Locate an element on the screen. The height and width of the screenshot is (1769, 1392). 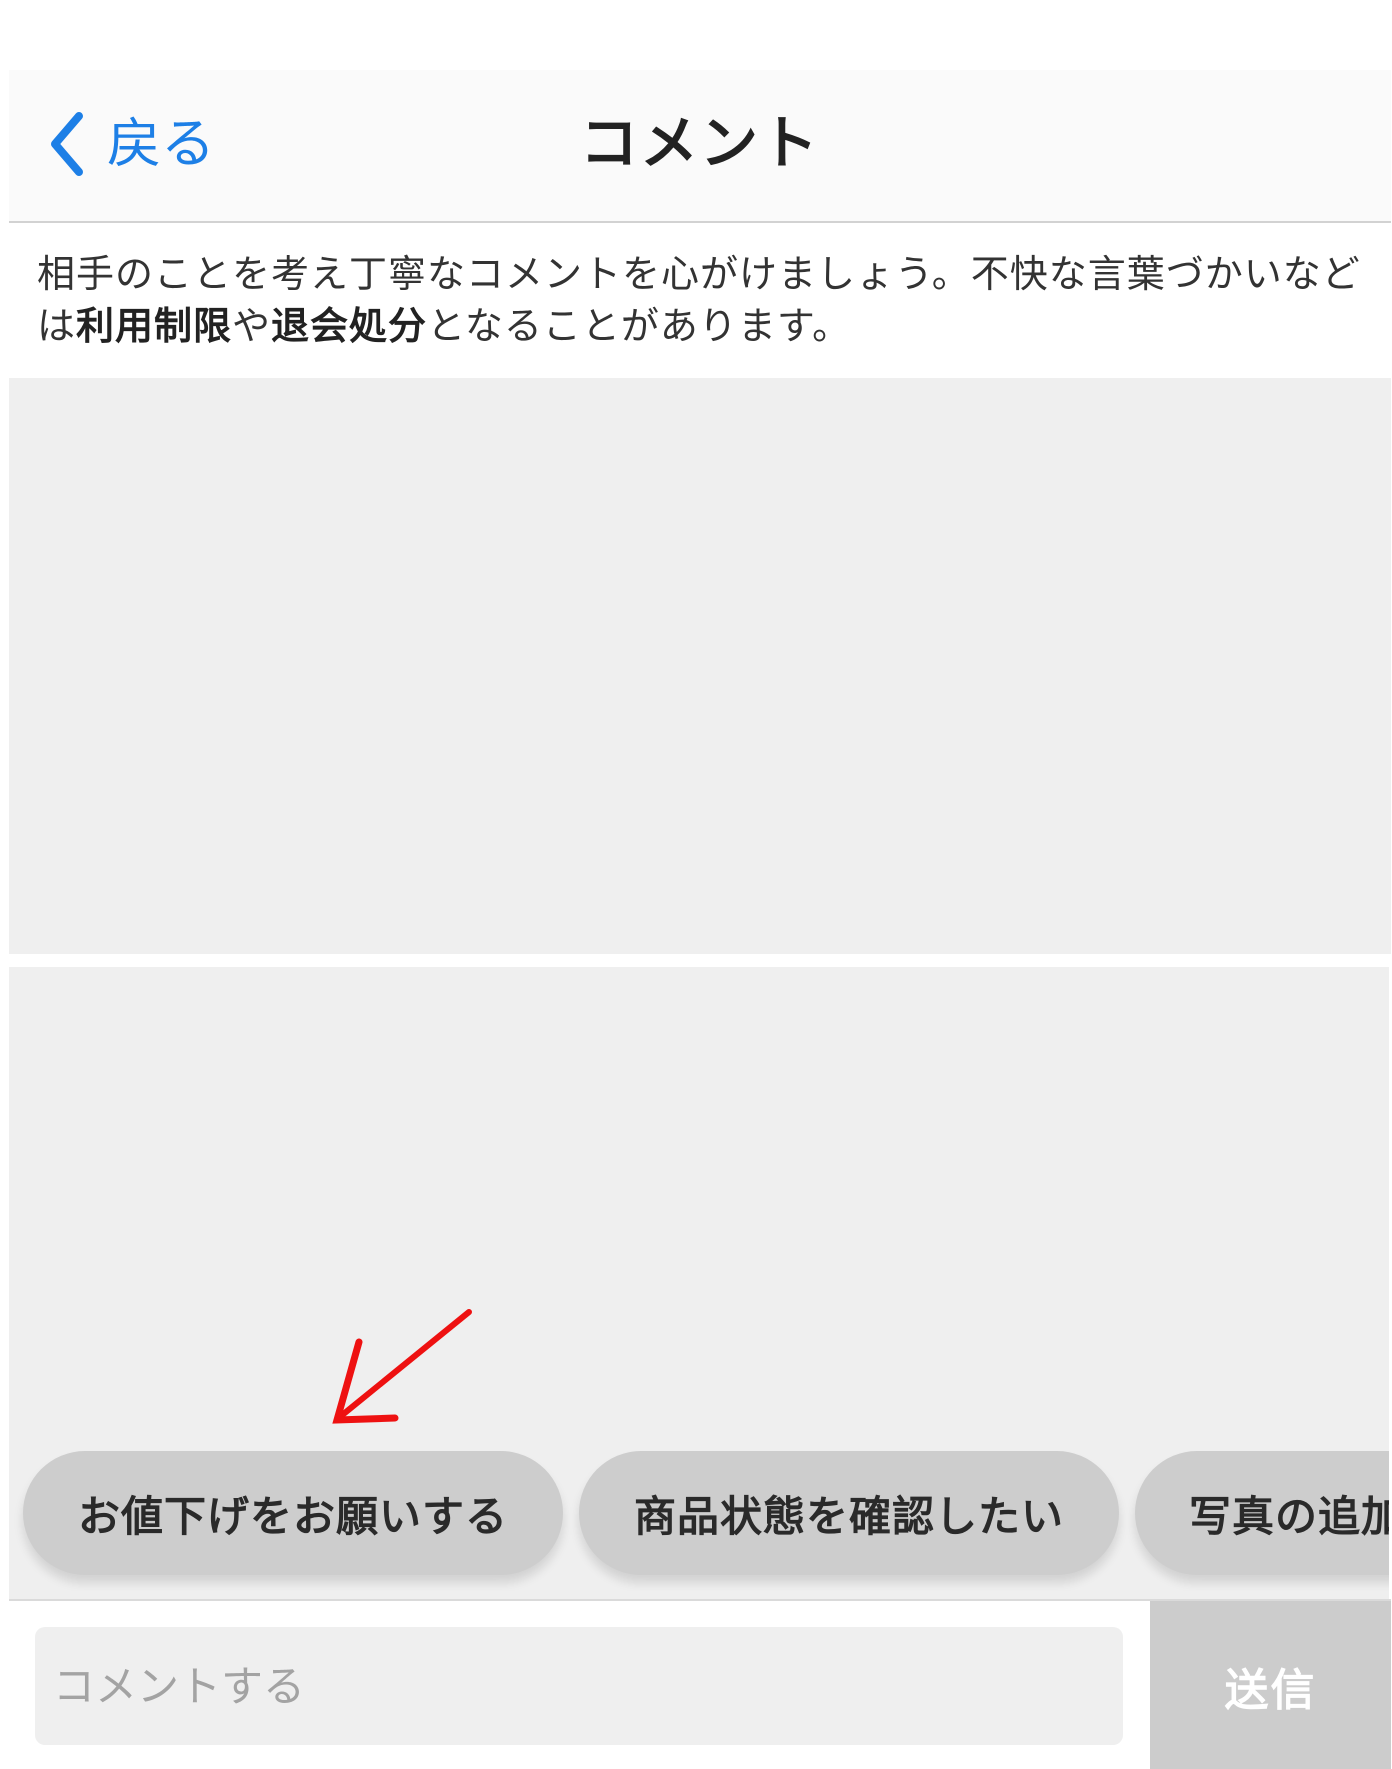
quick-reply-chip-add-photos: 写真の追加 is located at coordinates (1262, 1513).